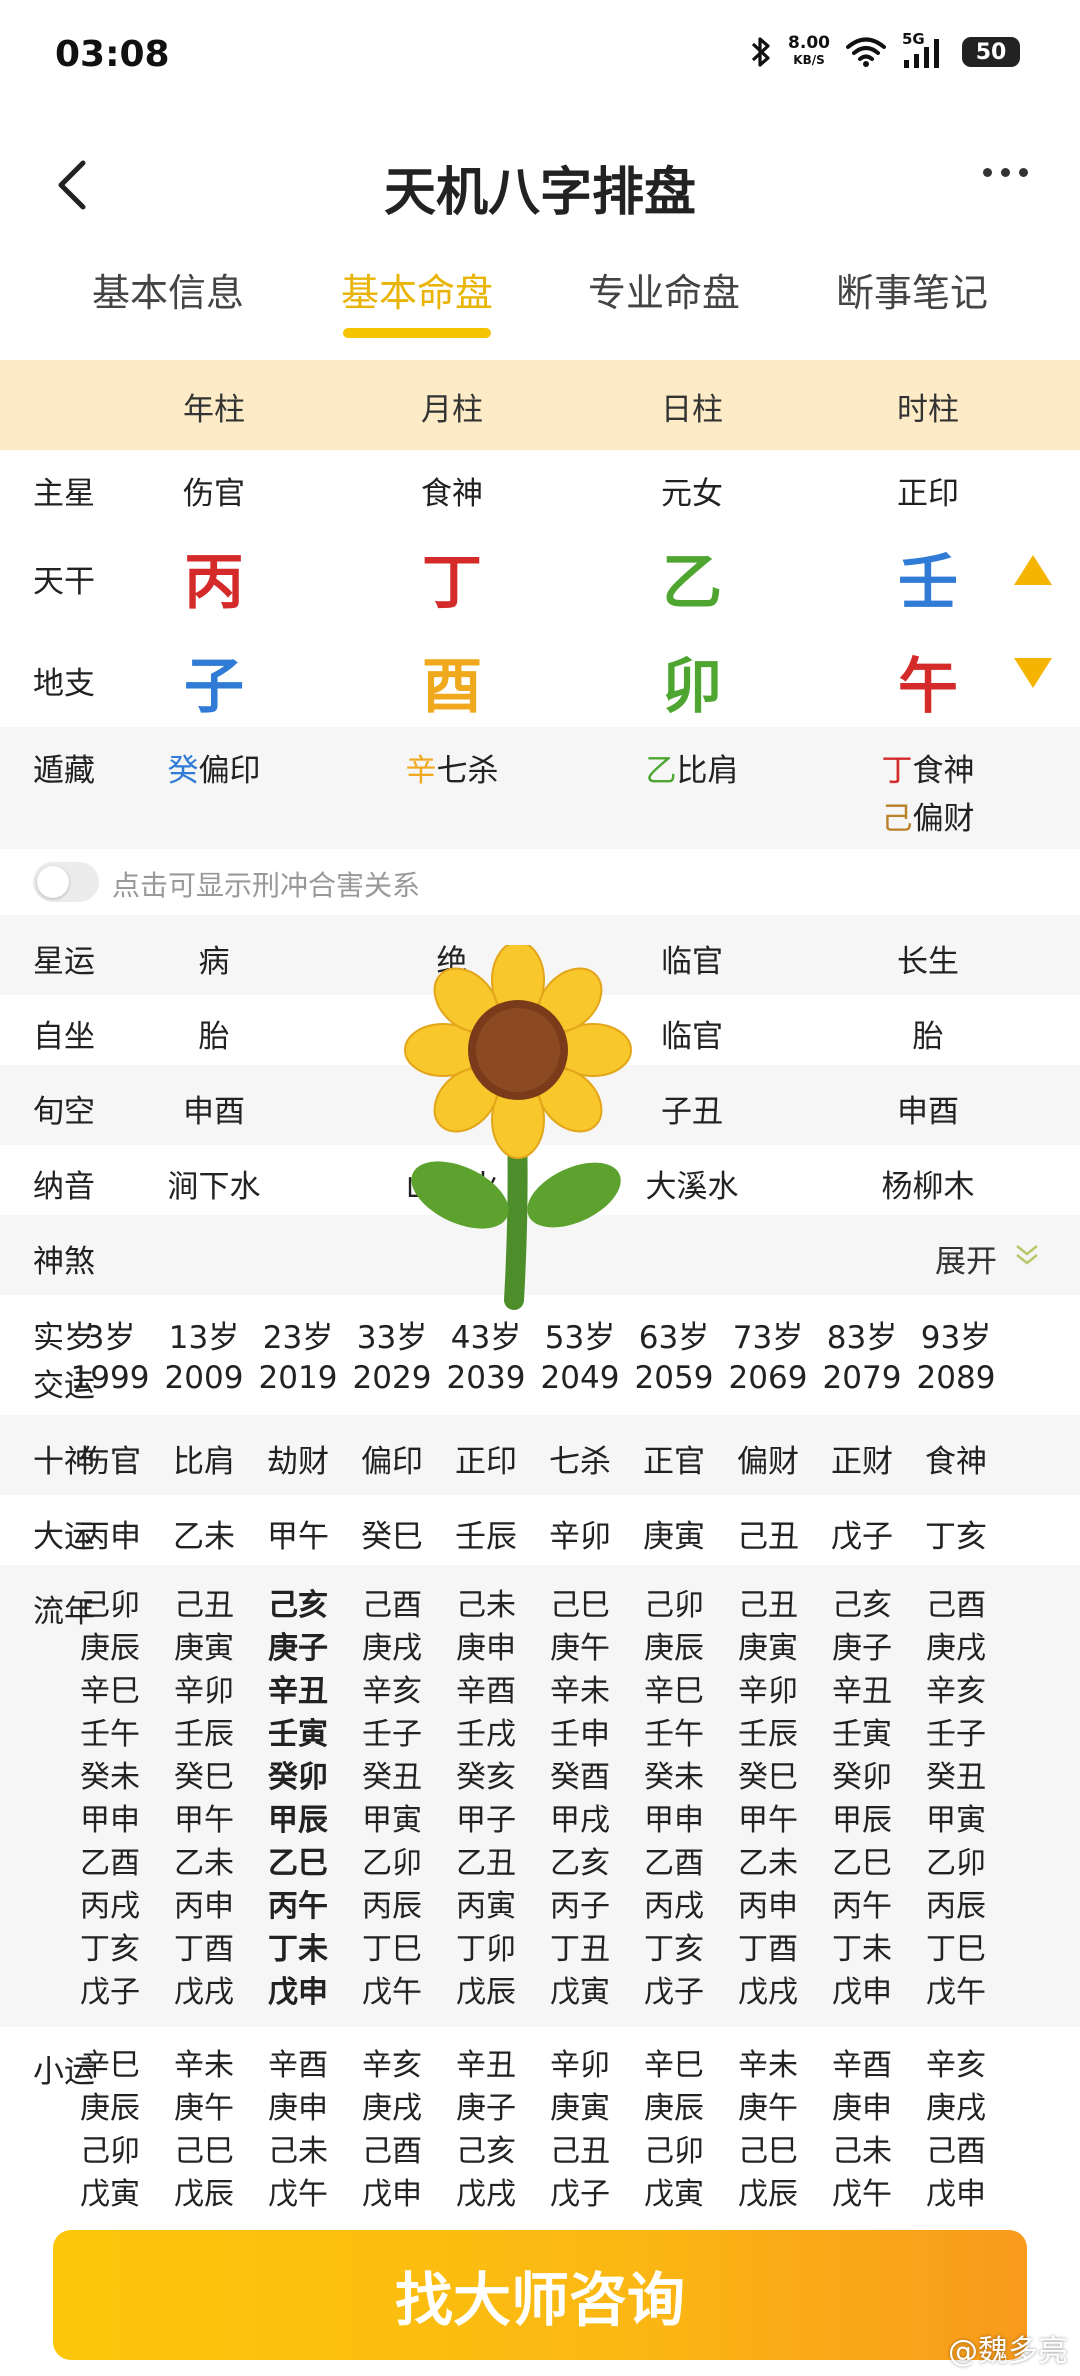  What do you see at coordinates (204, 1777) in the screenshot?
I see `liunian-cell: 癸巳` at bounding box center [204, 1777].